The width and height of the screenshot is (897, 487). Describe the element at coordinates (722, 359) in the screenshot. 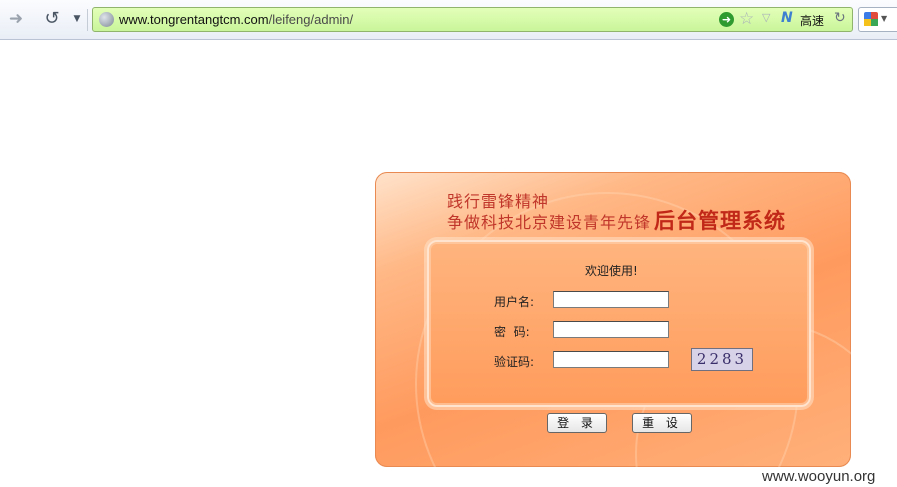

I see `captcha-image: 2283` at that location.